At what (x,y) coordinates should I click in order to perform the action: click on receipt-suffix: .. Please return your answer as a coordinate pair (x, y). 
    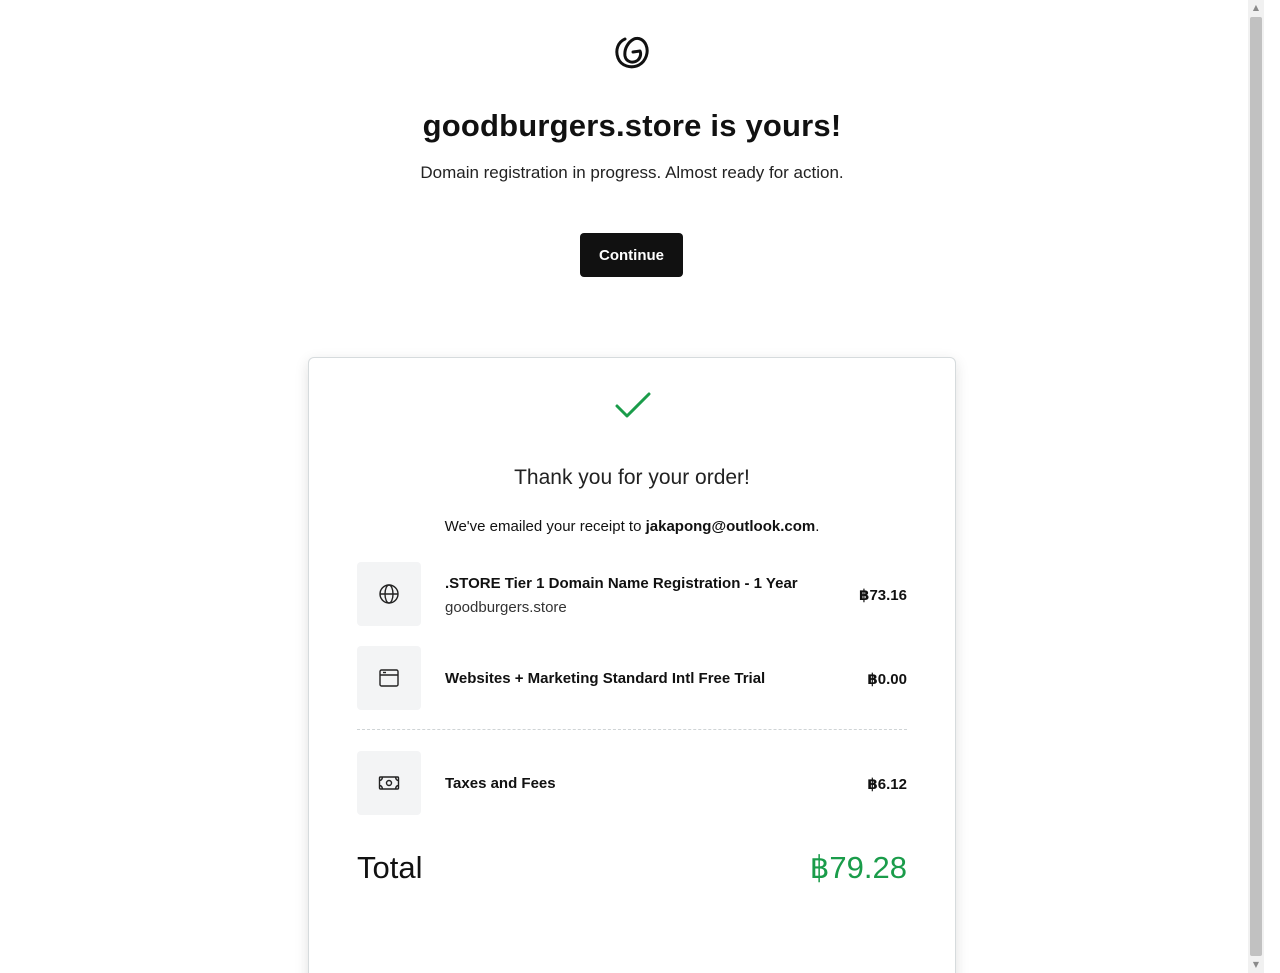
    Looking at the image, I should click on (817, 526).